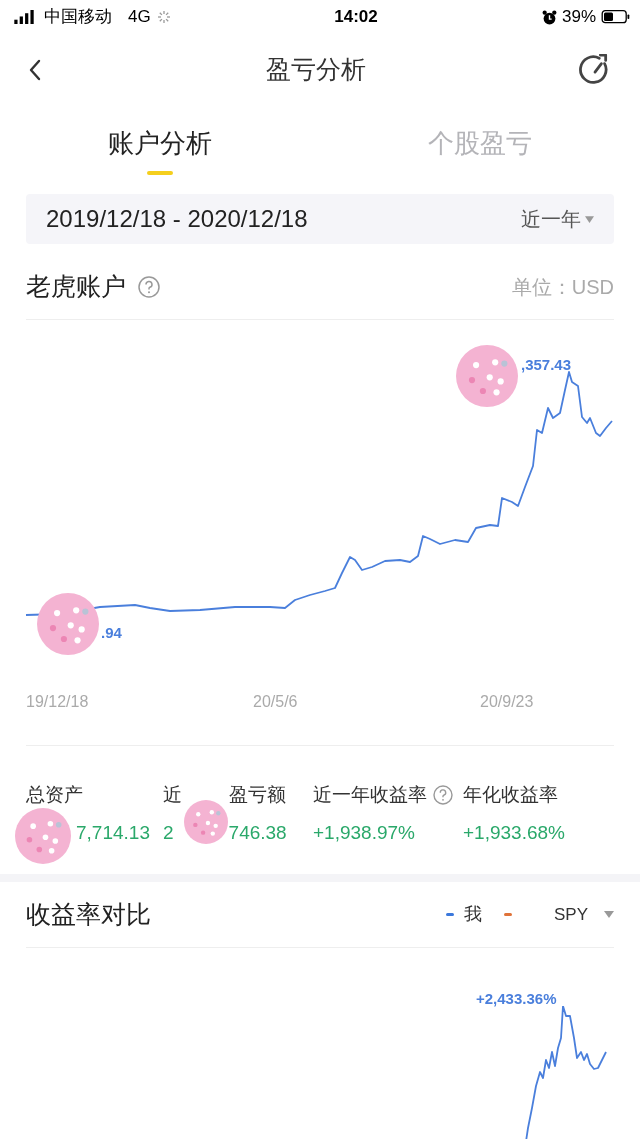 Image resolution: width=640 pixels, height=1139 pixels. I want to click on chart-annotation: .94, so click(111, 633).